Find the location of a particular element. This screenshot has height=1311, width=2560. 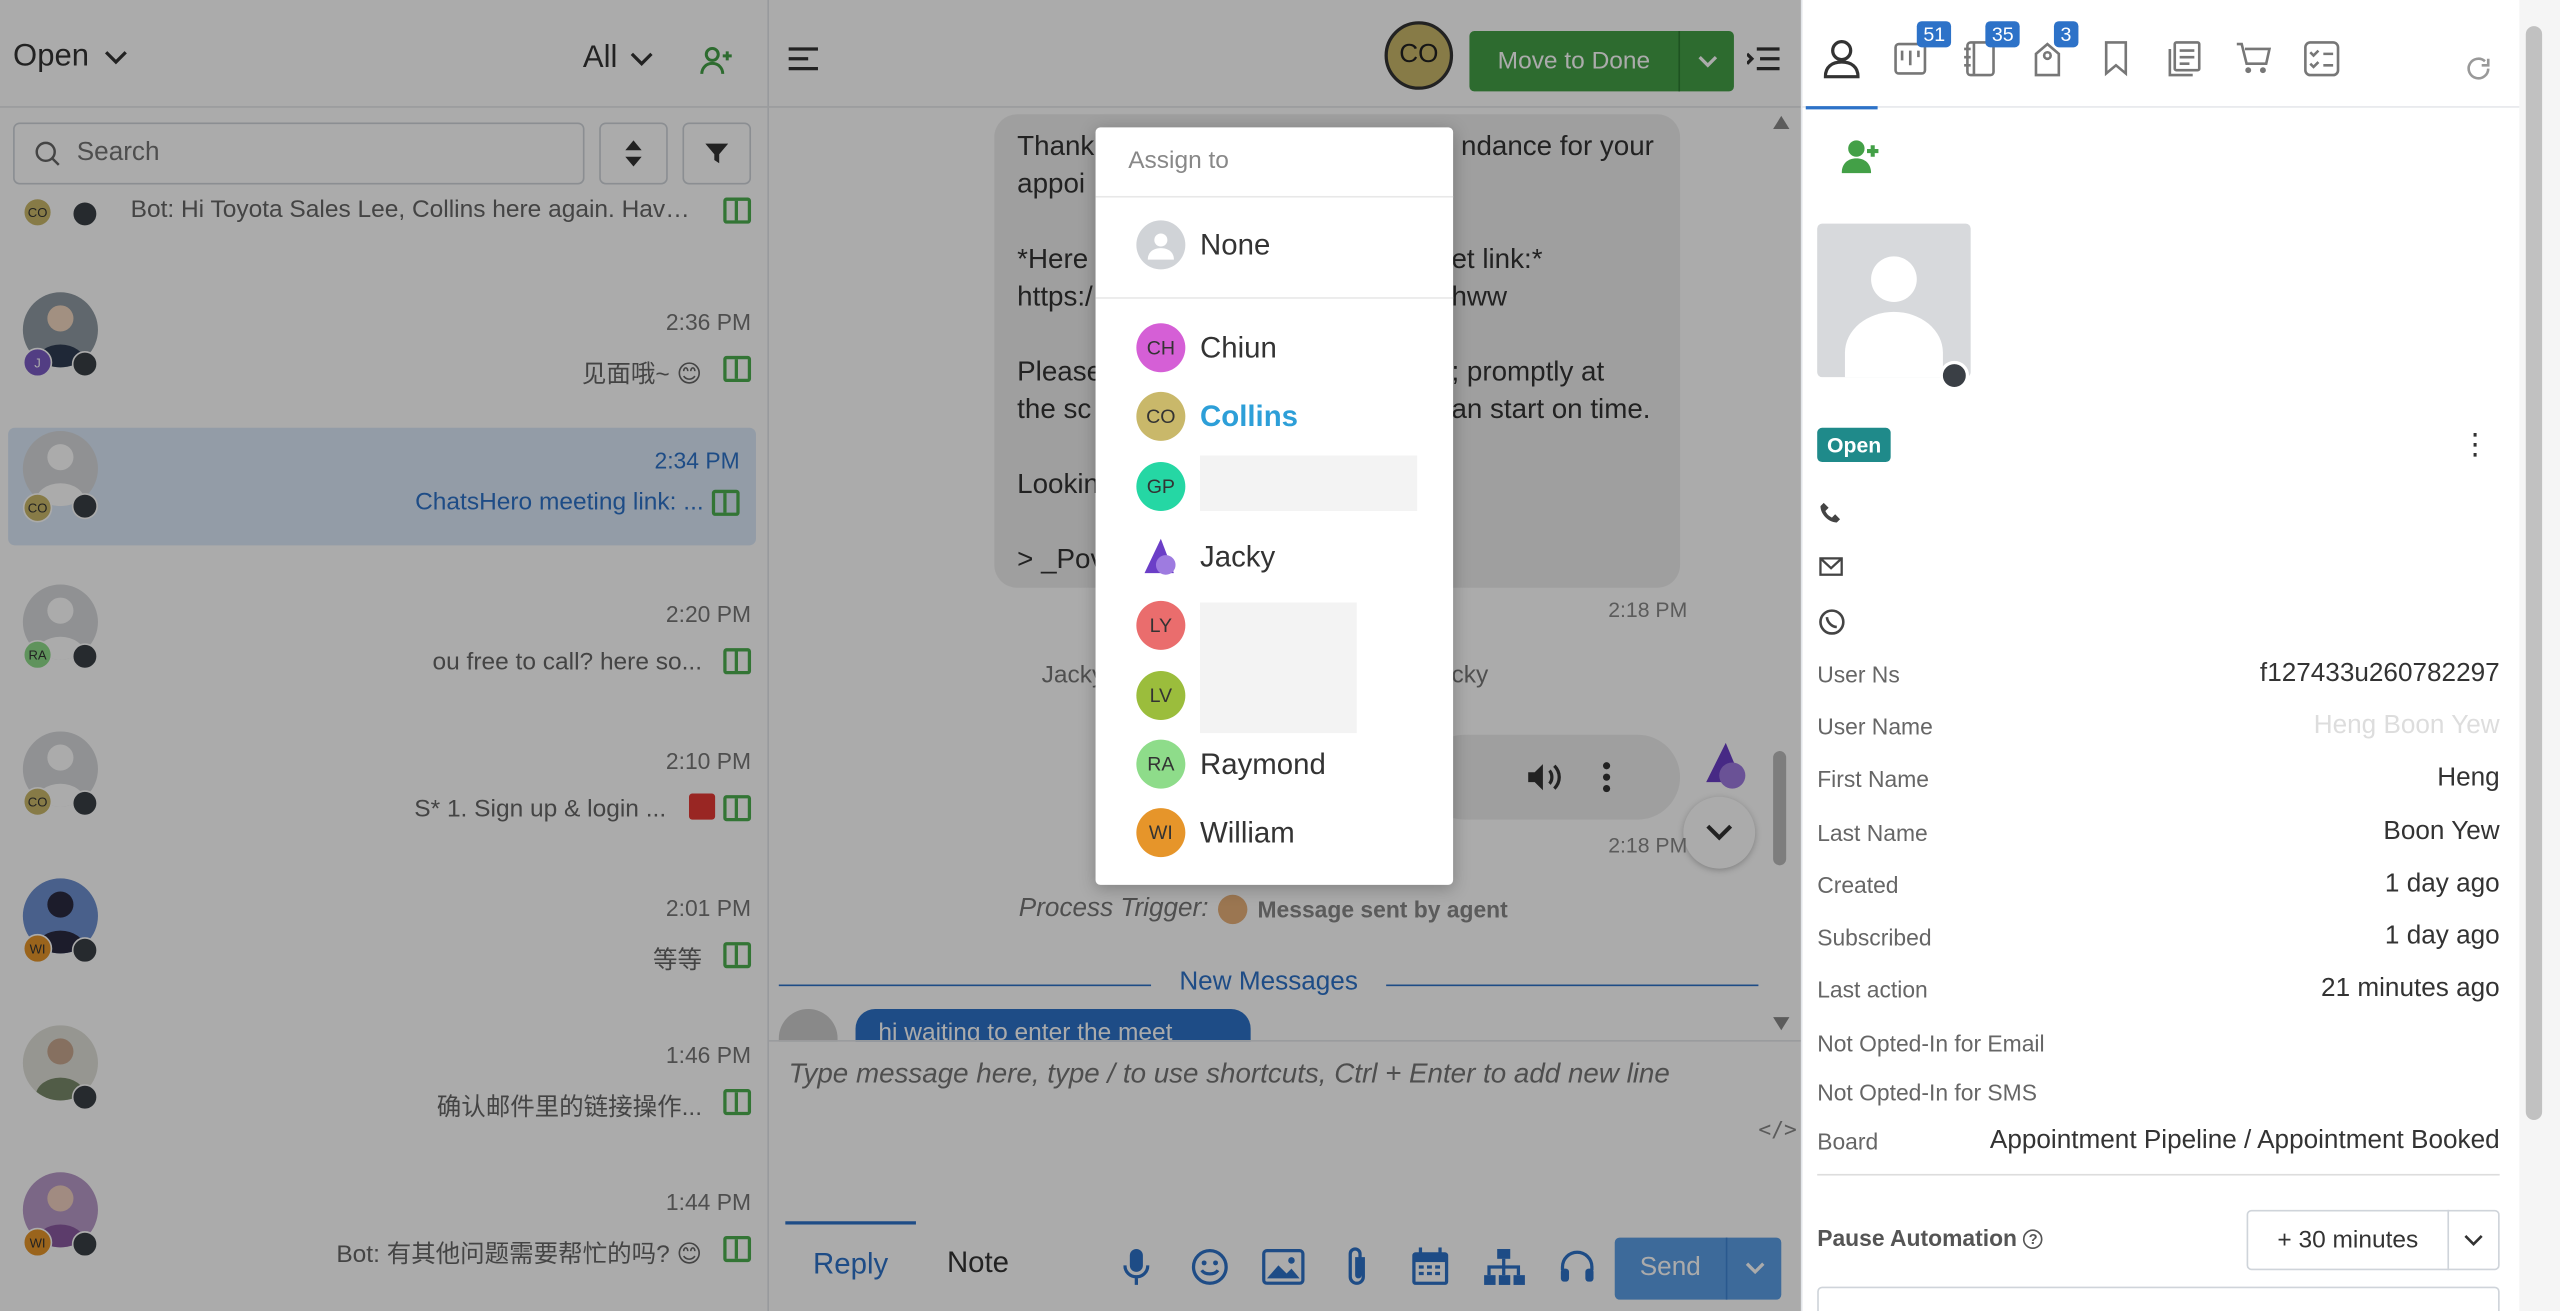

assign-option-william: WI William is located at coordinates (1275, 832).